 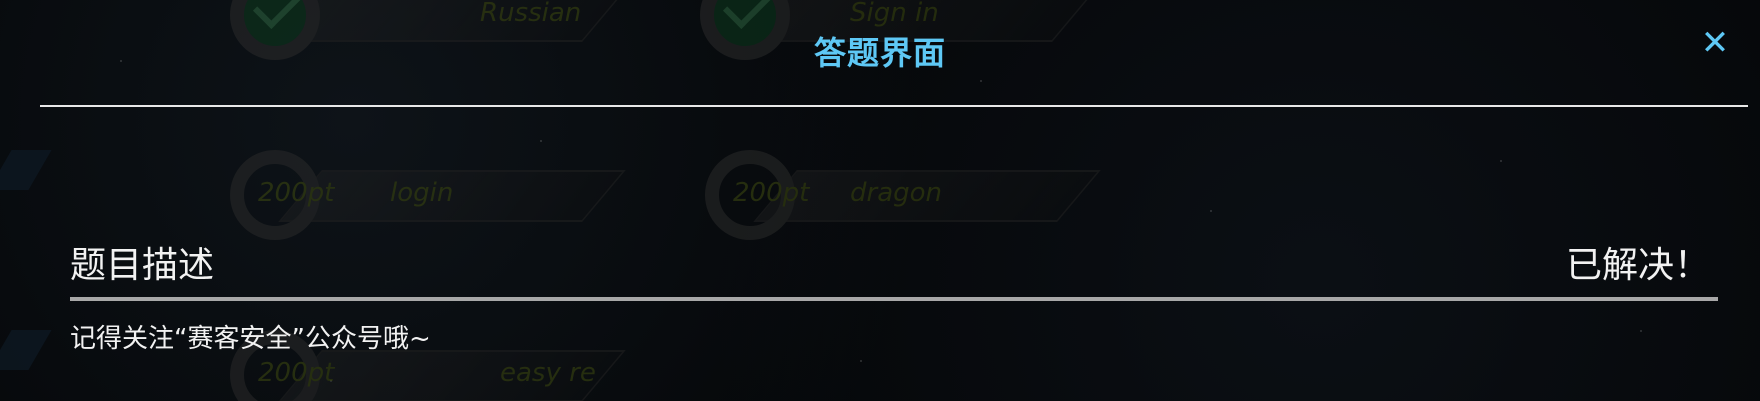 What do you see at coordinates (894, 299) in the screenshot?
I see `section-divider` at bounding box center [894, 299].